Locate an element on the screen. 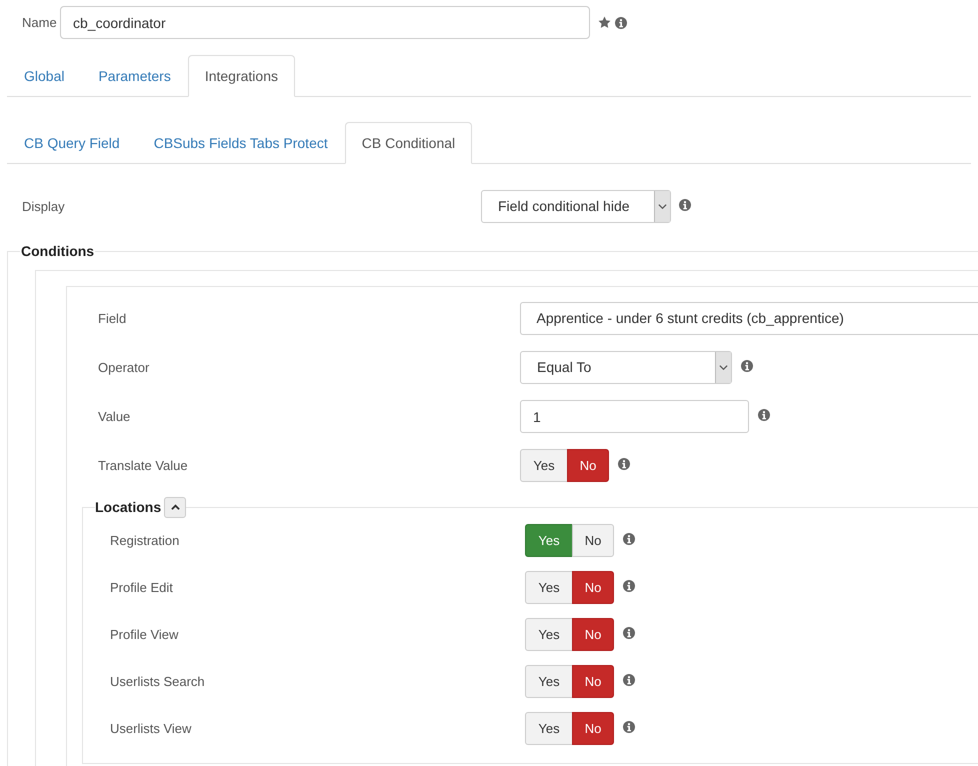 The height and width of the screenshot is (766, 978). tab: CB Query Field is located at coordinates (72, 143).